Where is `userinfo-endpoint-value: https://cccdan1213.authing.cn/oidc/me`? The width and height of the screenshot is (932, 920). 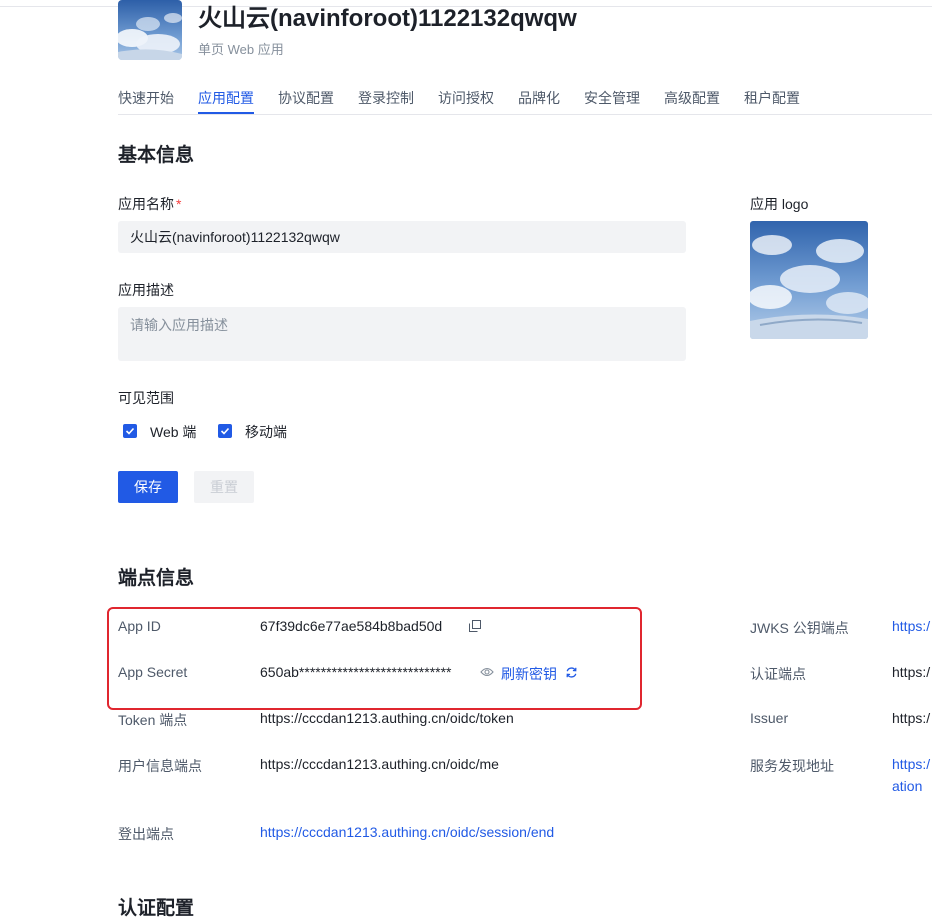
userinfo-endpoint-value: https://cccdan1213.authing.cn/oidc/me is located at coordinates (379, 764).